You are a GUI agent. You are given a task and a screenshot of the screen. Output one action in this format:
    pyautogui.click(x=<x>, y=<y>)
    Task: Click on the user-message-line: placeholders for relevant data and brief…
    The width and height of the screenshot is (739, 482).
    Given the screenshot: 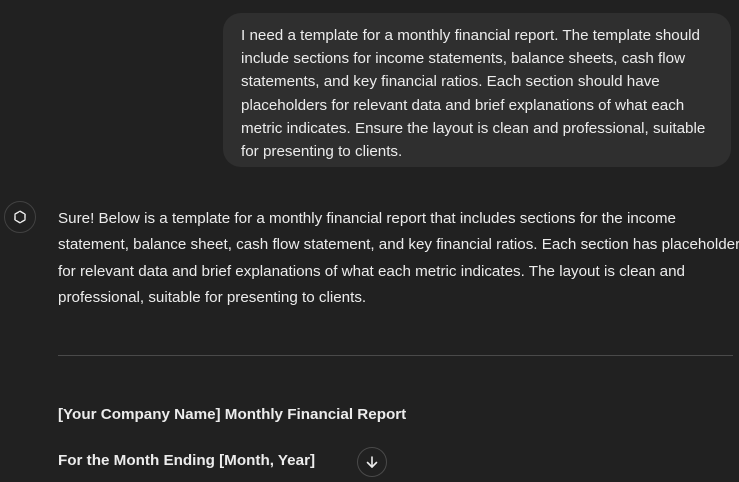 What is the action you would take?
    pyautogui.click(x=463, y=105)
    